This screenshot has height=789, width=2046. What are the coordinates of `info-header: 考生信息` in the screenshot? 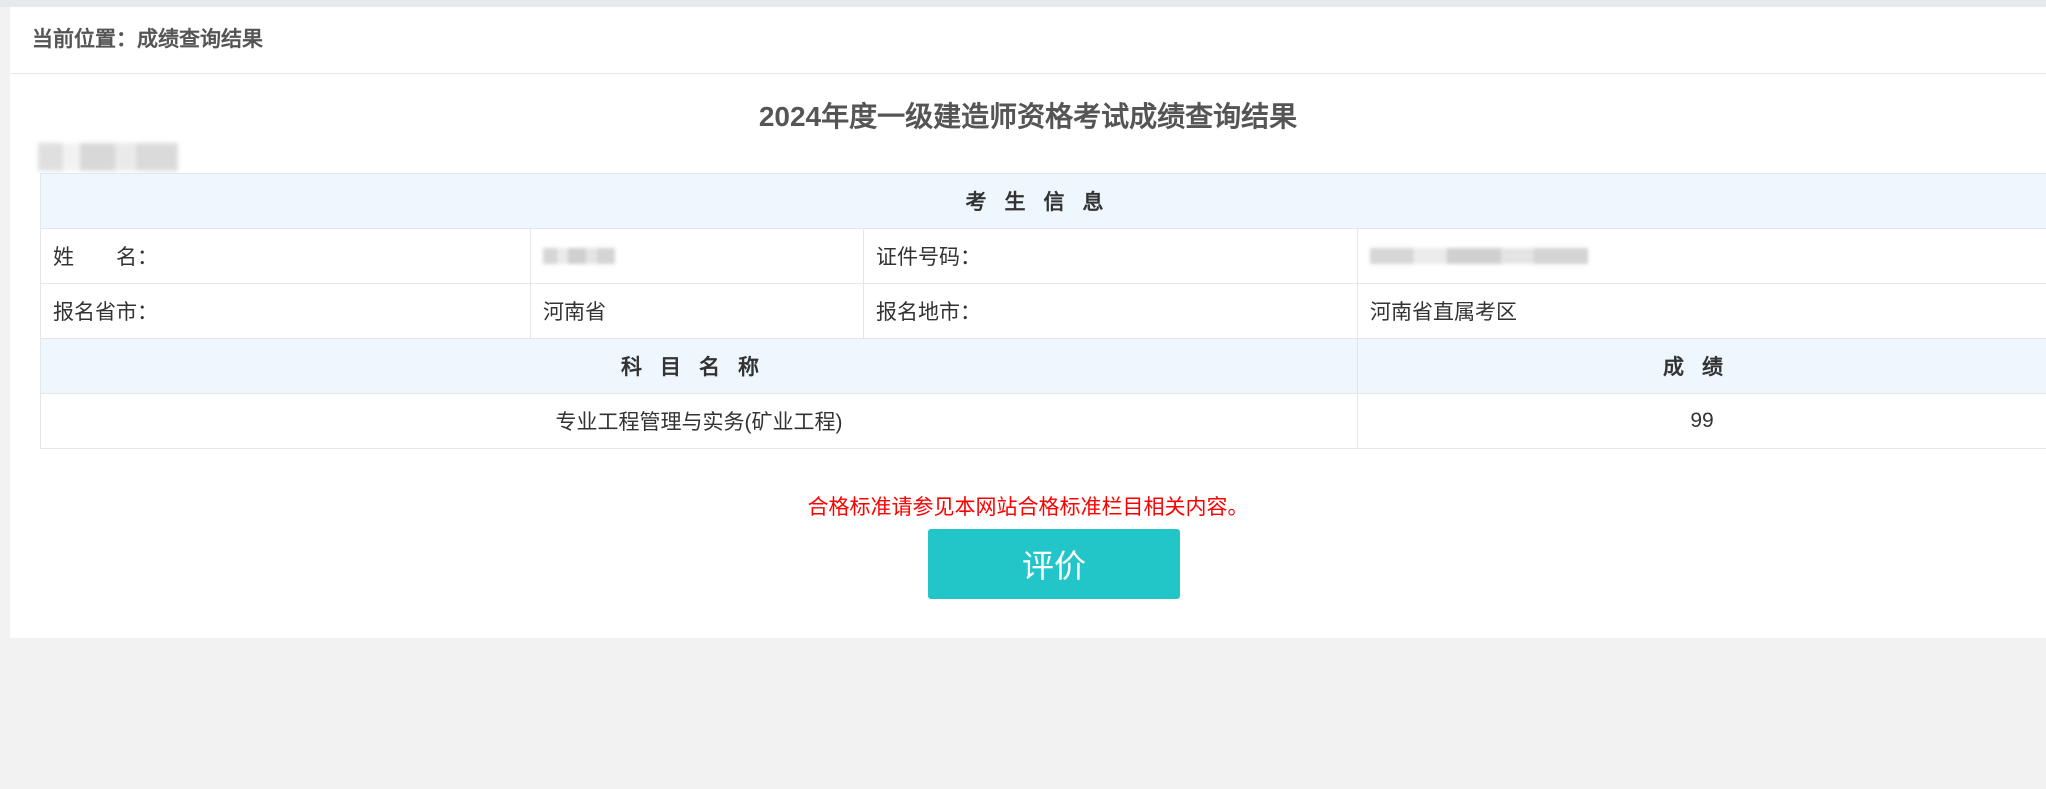 It's located at (1043, 201).